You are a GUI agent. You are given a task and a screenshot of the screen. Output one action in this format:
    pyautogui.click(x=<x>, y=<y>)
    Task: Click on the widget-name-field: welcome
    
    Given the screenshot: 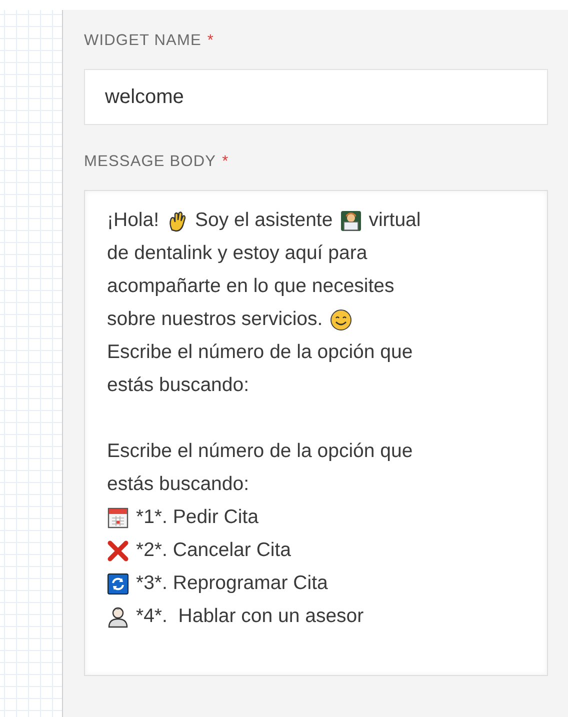 What is the action you would take?
    pyautogui.click(x=316, y=97)
    